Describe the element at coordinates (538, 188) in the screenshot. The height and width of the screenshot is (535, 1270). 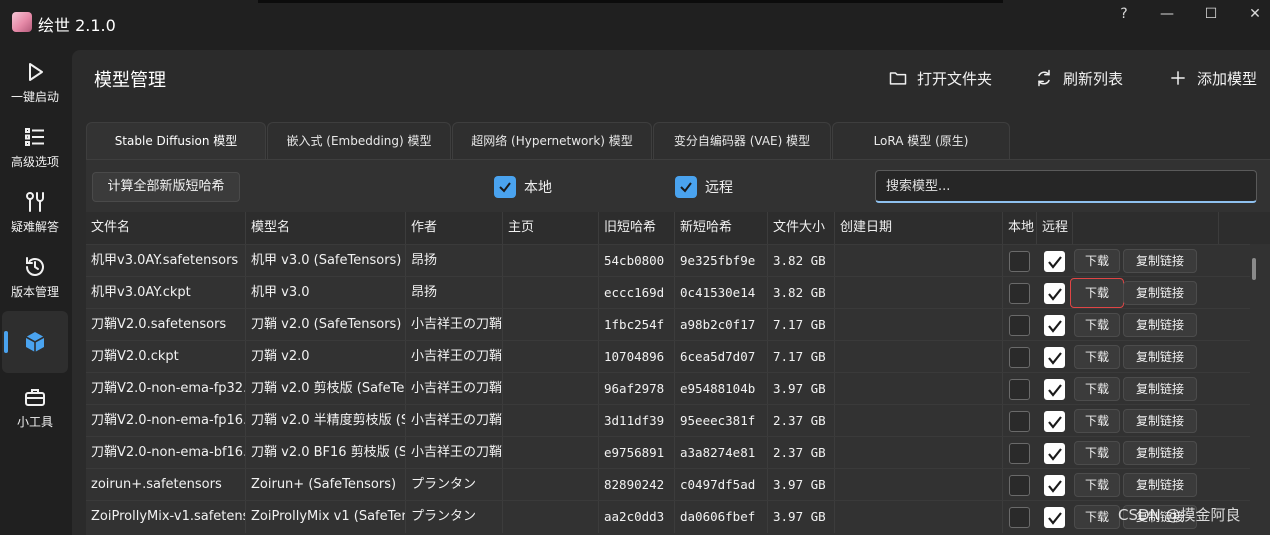
I see `local-label: 本地` at that location.